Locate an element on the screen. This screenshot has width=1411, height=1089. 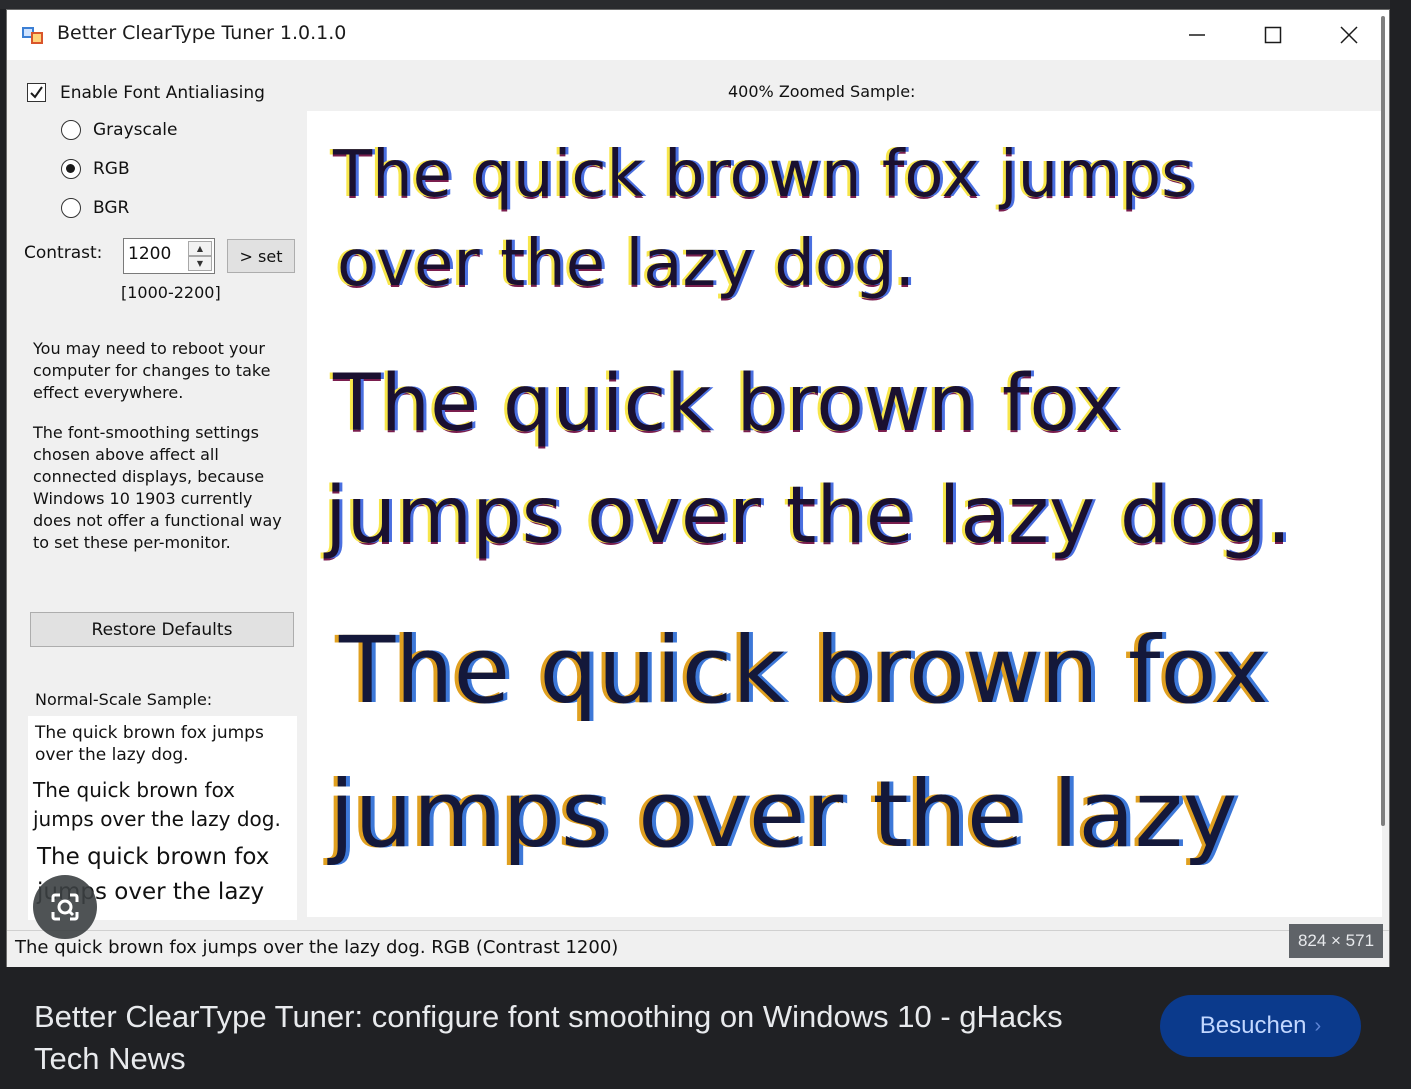
close-icon is located at coordinates (1349, 35).